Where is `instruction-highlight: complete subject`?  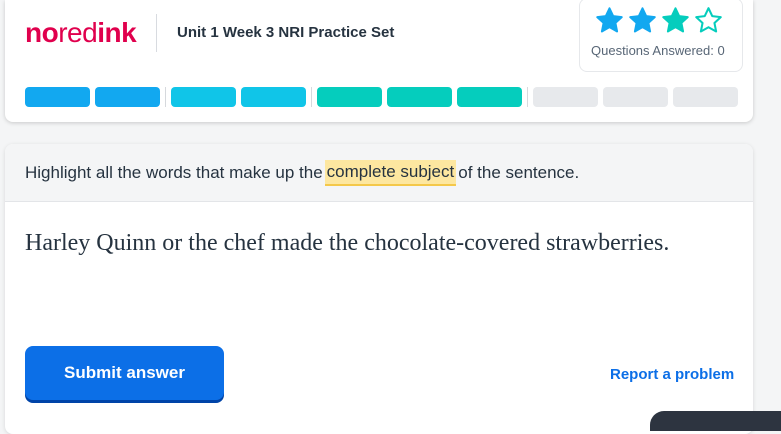 instruction-highlight: complete subject is located at coordinates (390, 172).